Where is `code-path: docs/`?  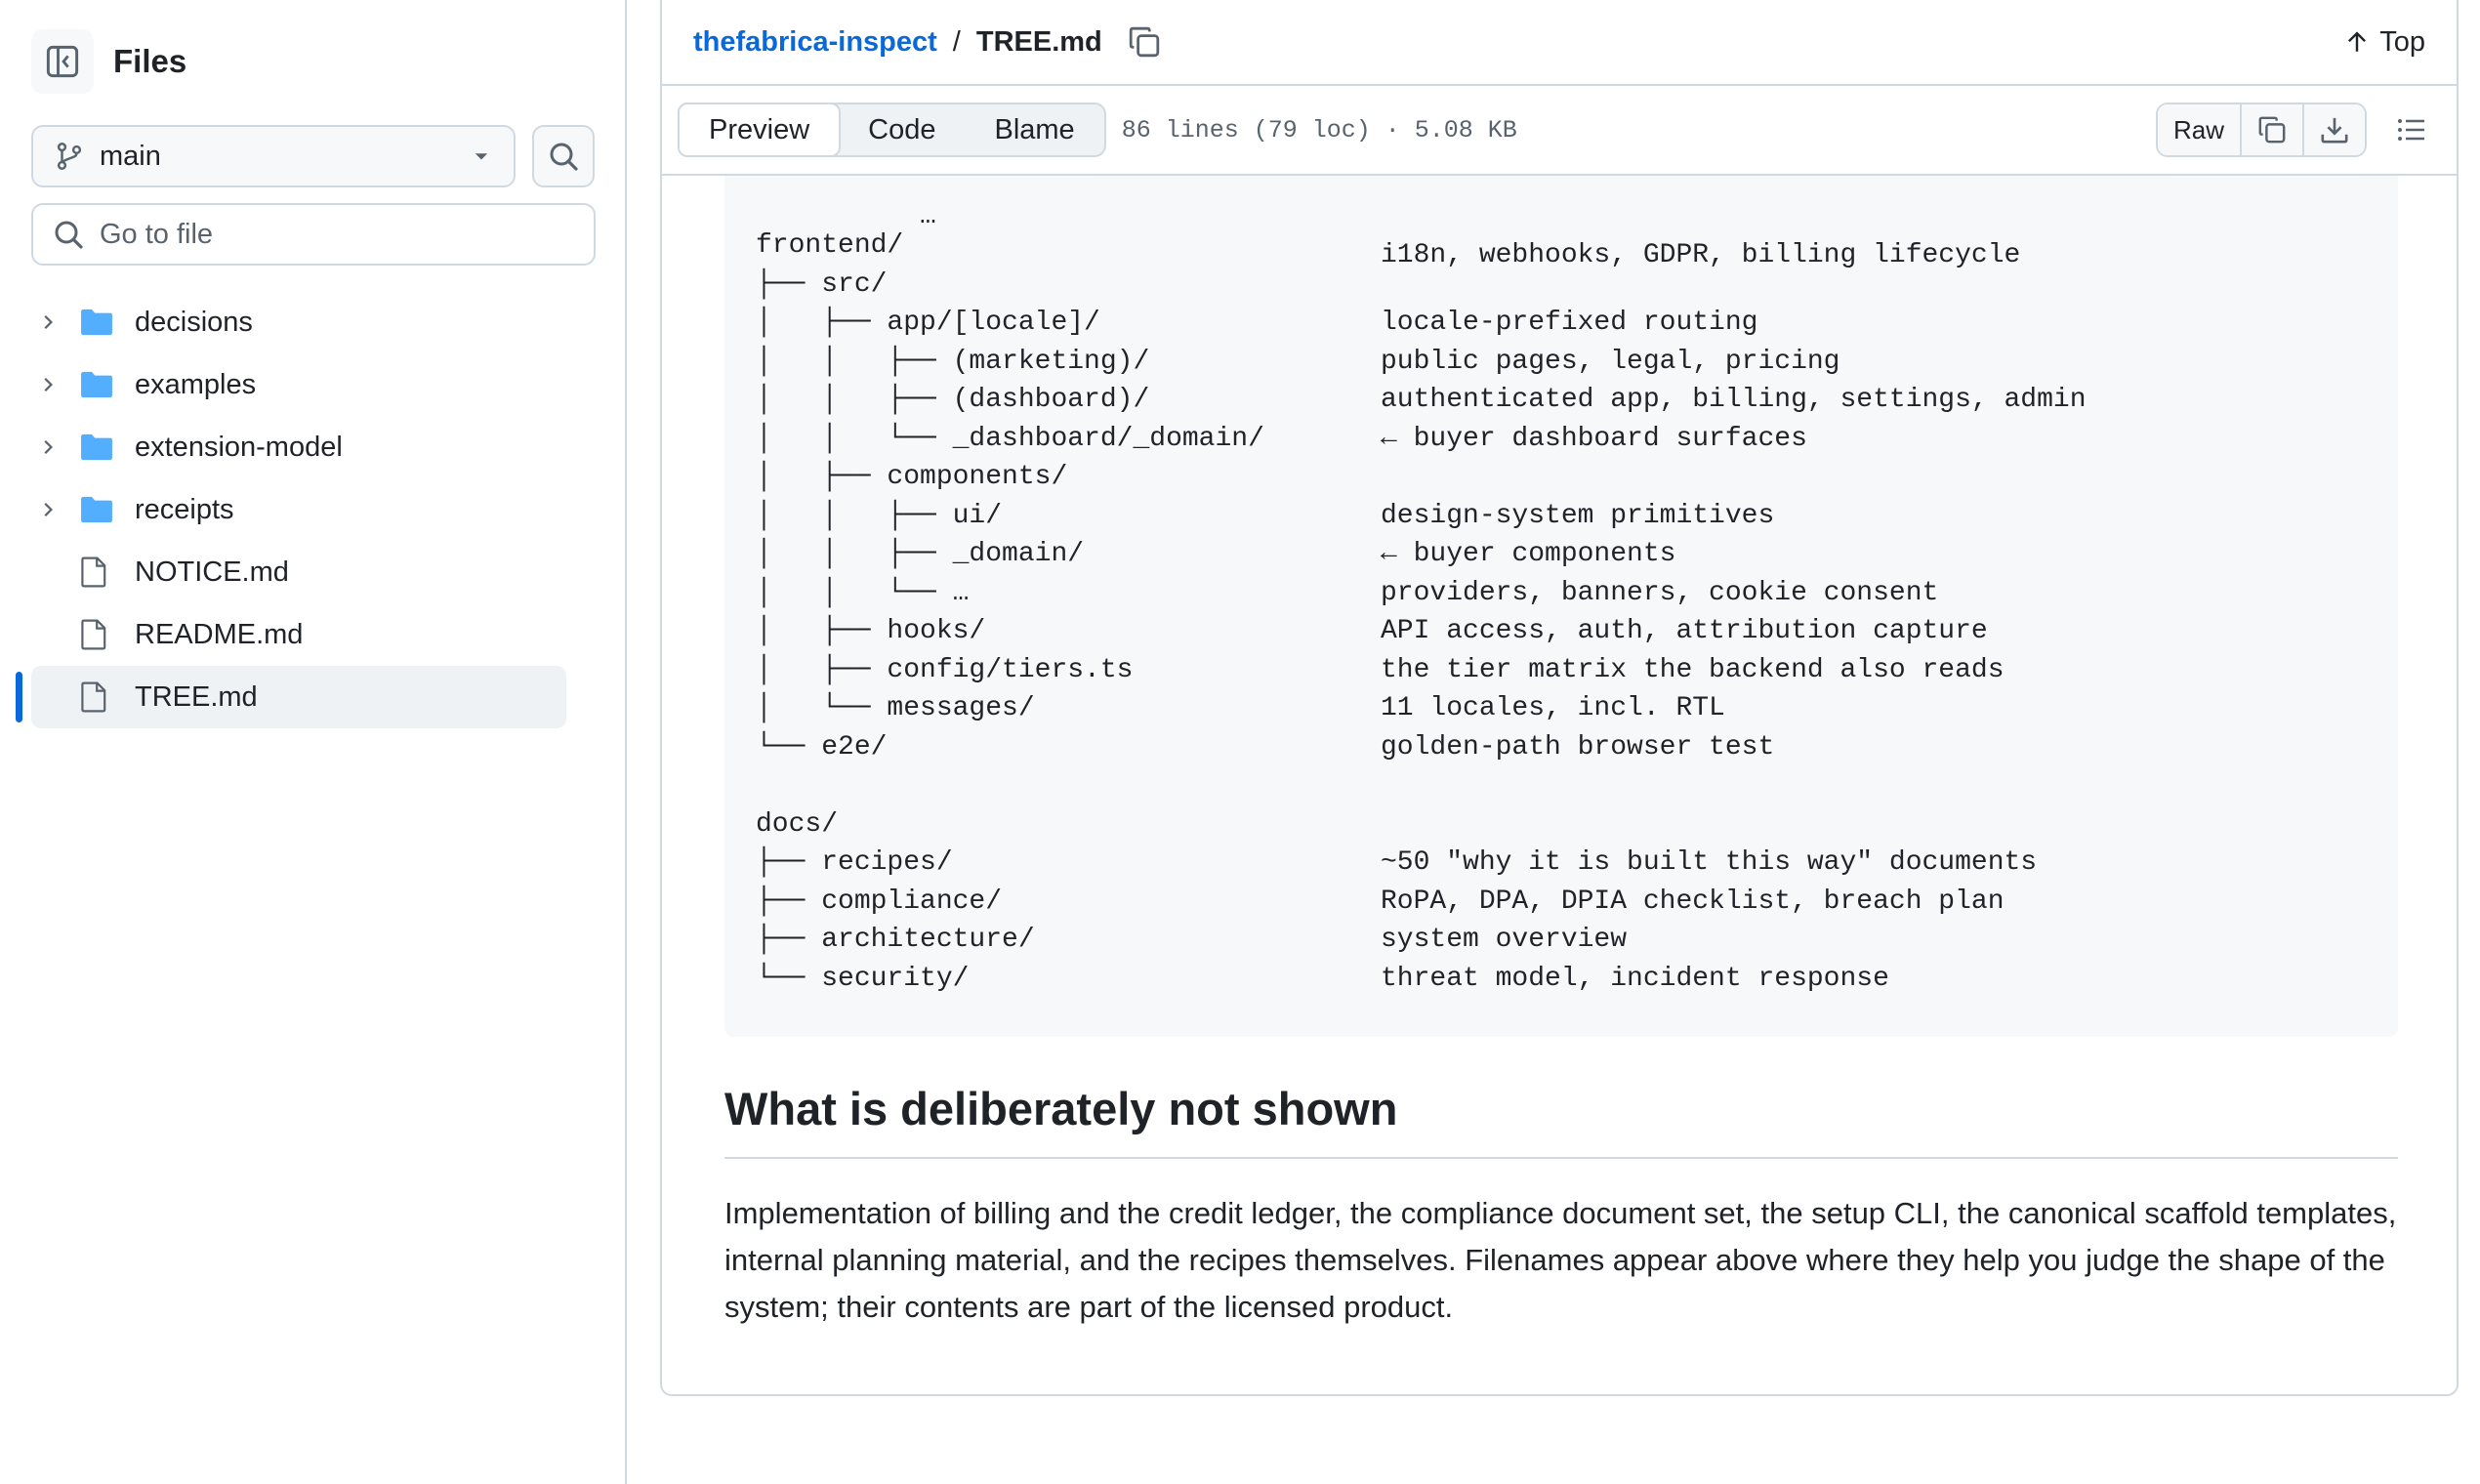 code-path: docs/ is located at coordinates (797, 824).